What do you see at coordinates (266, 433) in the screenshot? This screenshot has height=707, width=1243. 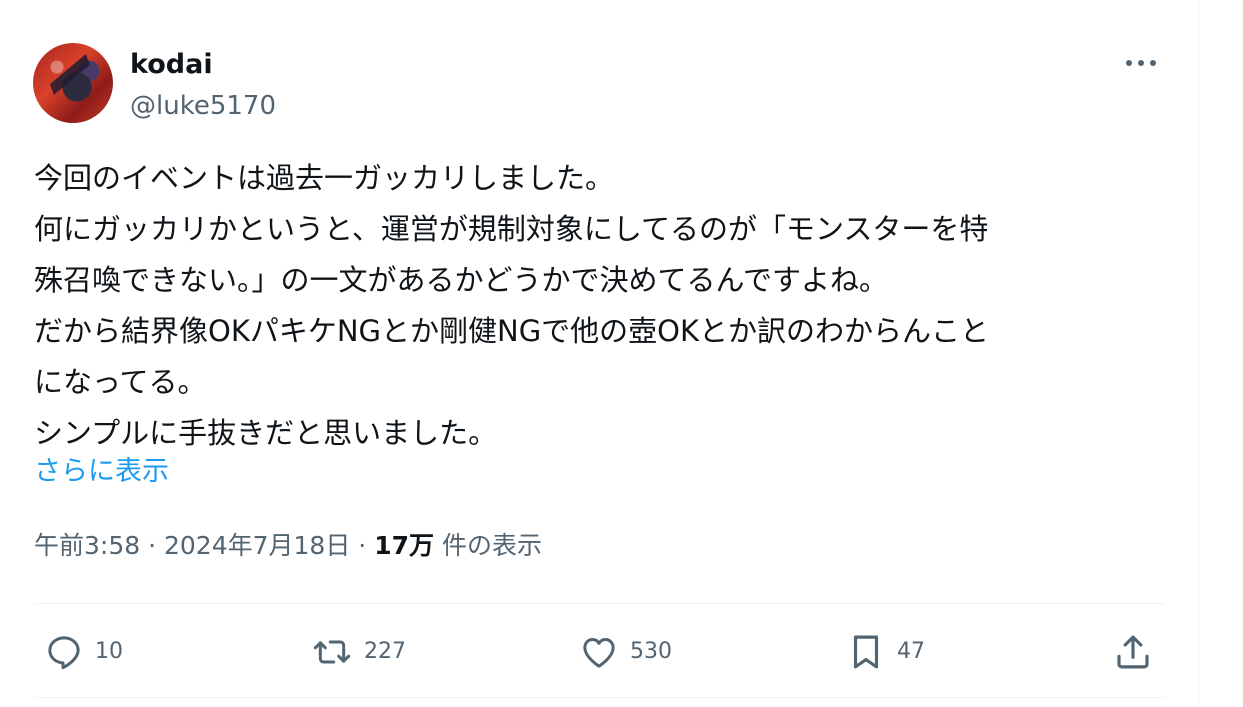 I see `tweet-line: シンプルに手抜きだと思いました。` at bounding box center [266, 433].